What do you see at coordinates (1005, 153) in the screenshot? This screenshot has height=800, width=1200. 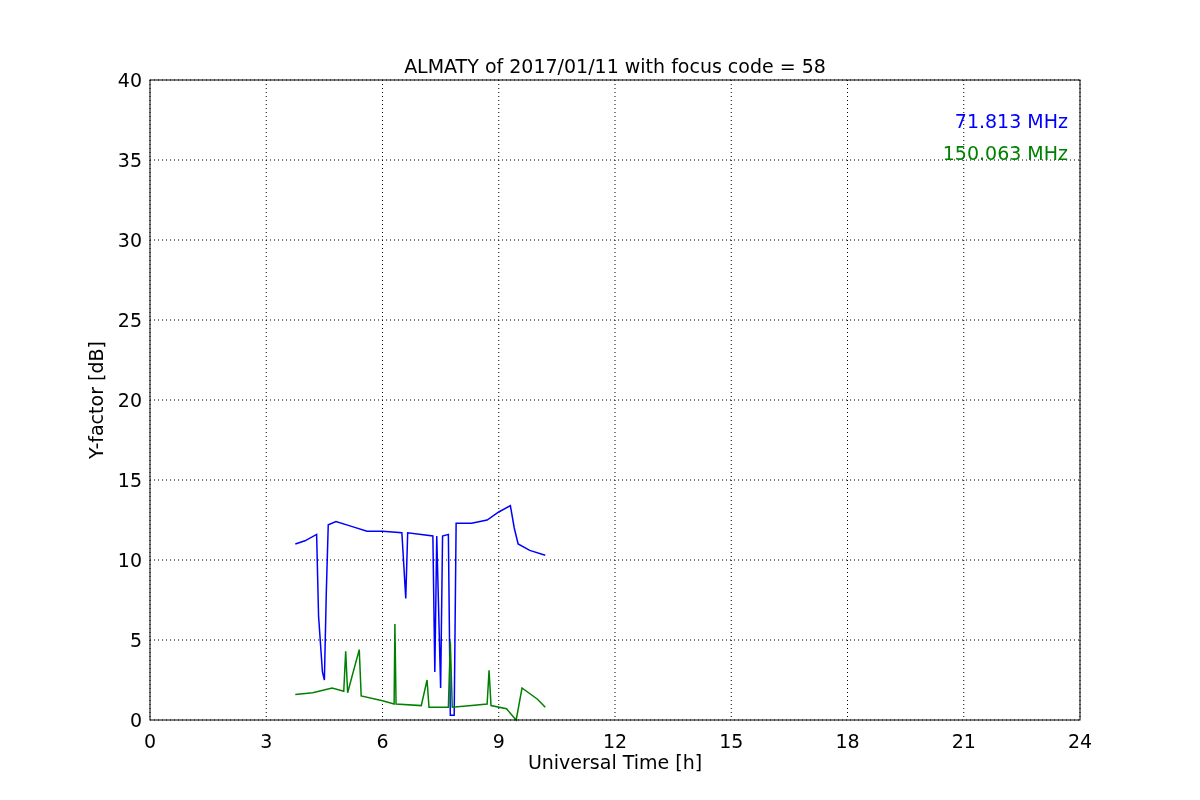 I see `legend-label: 150.063 MHz` at bounding box center [1005, 153].